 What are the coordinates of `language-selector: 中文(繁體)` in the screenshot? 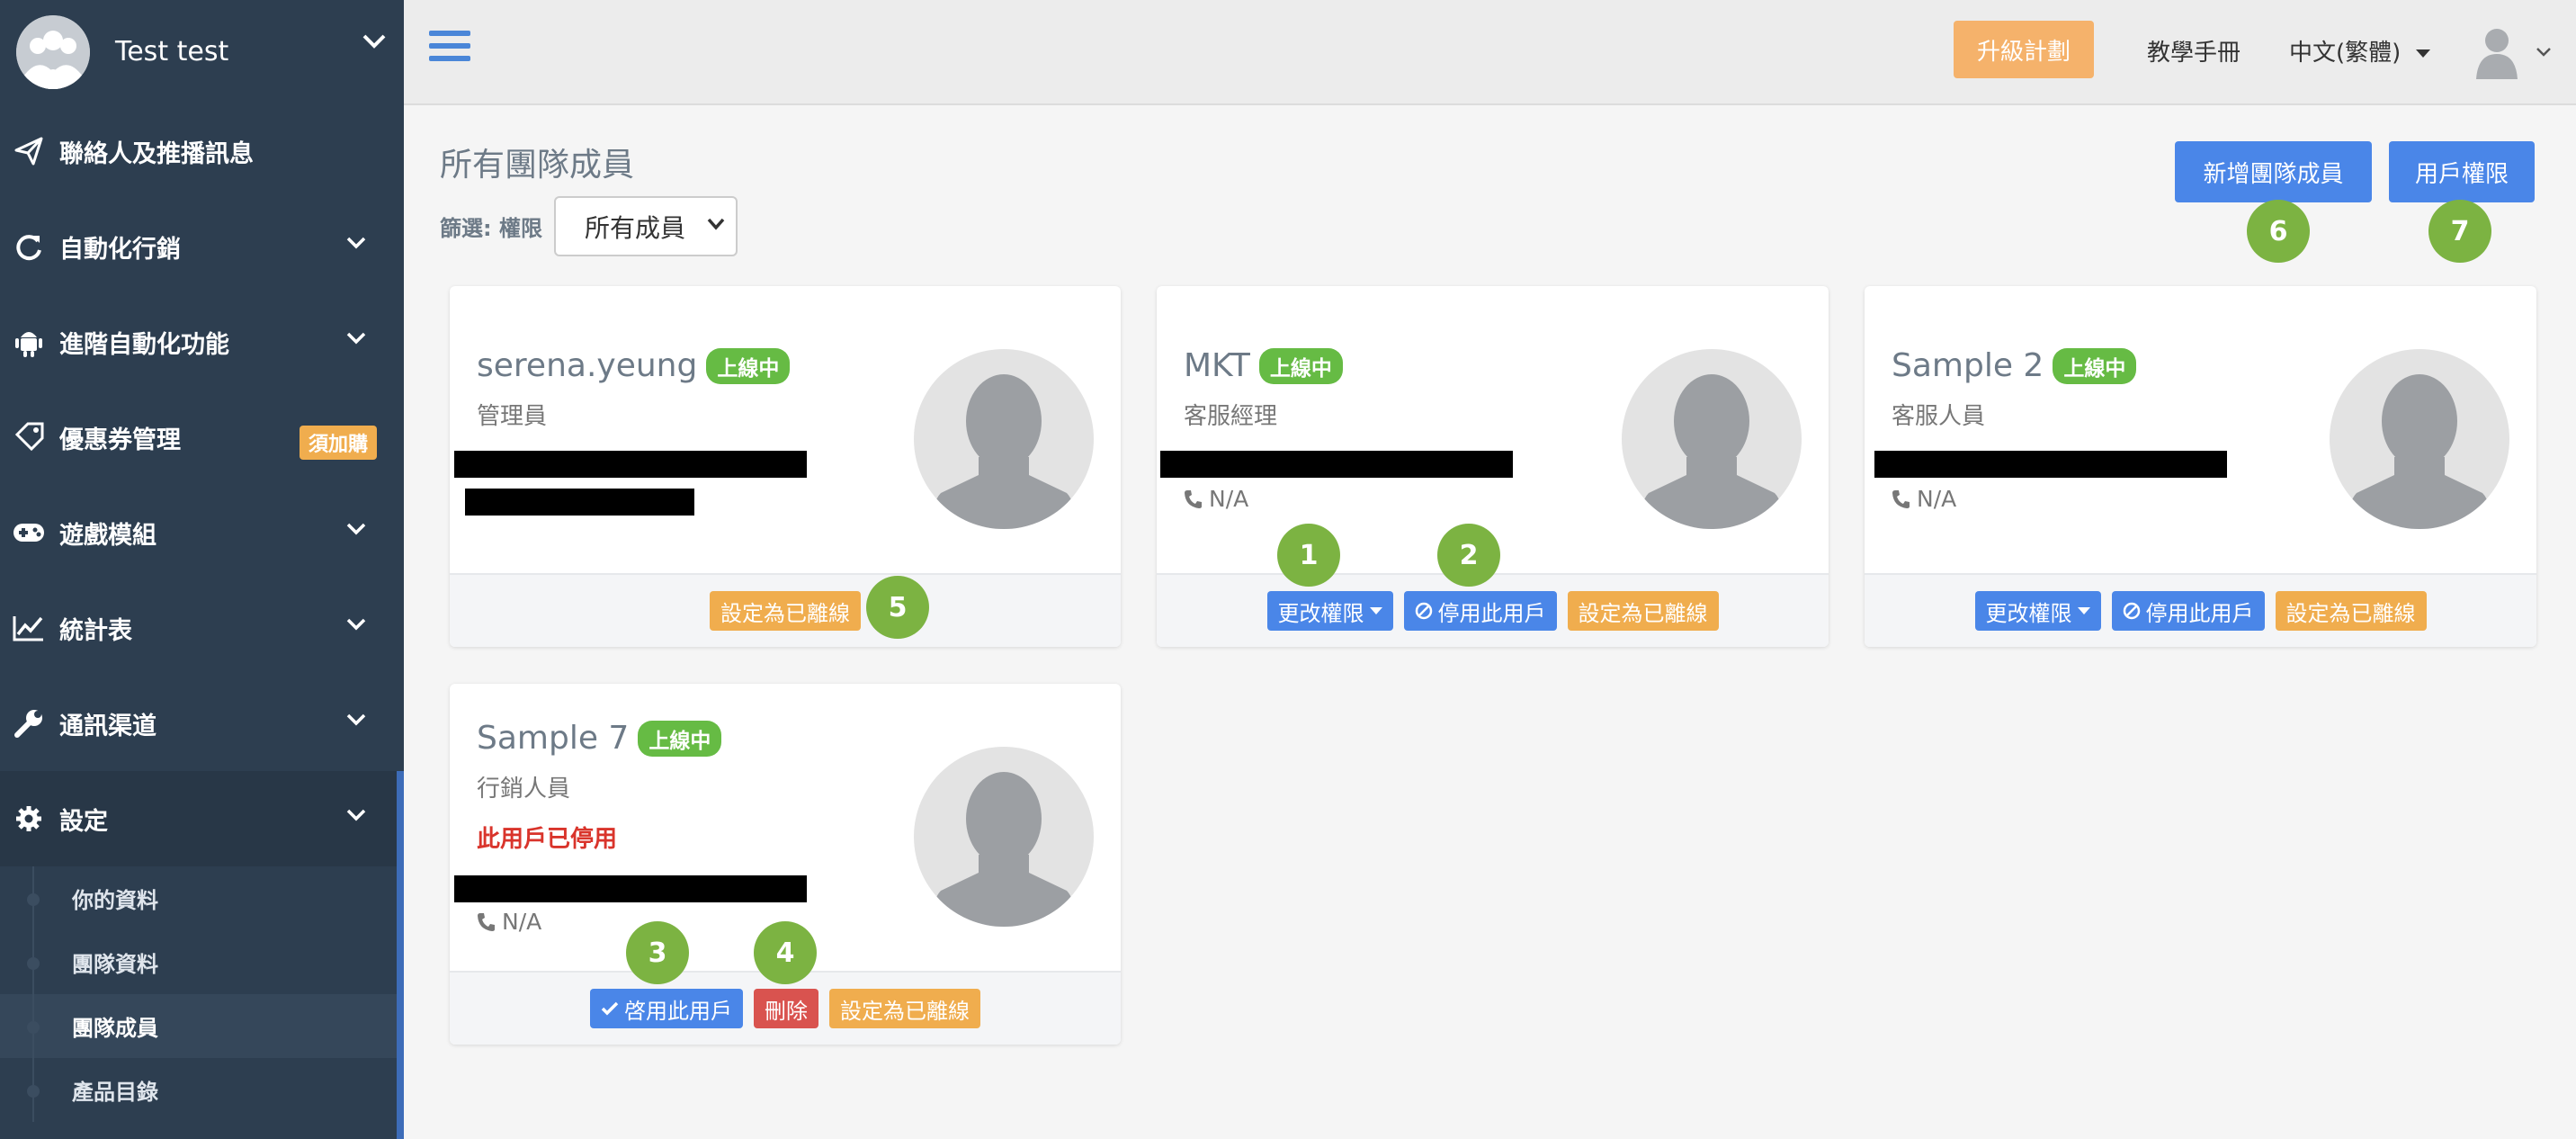 It's located at (2359, 50).